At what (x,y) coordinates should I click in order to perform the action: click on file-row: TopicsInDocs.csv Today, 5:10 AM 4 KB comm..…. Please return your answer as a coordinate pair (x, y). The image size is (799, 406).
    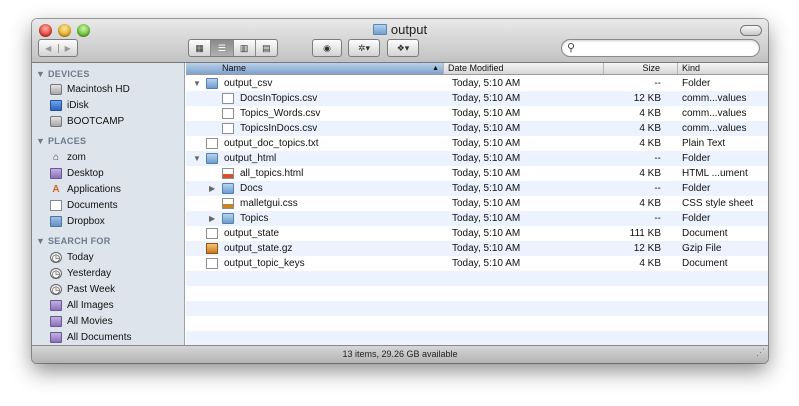
    Looking at the image, I should click on (477, 128).